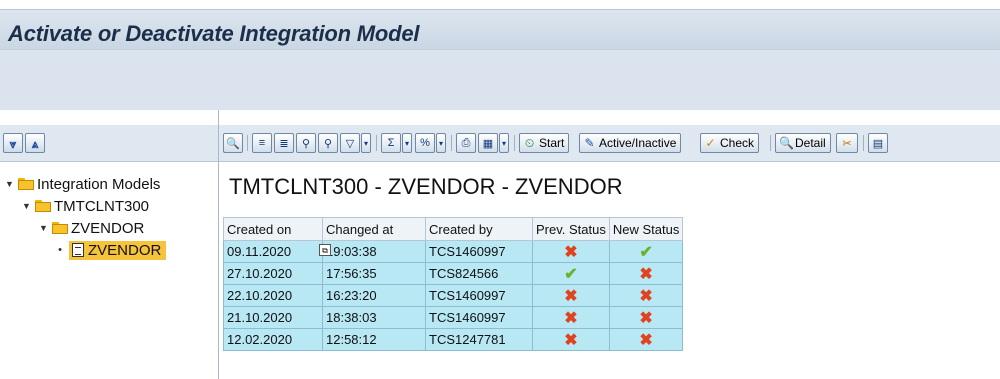 The width and height of the screenshot is (1000, 379). I want to click on detail-button-label: Detail, so click(810, 143).